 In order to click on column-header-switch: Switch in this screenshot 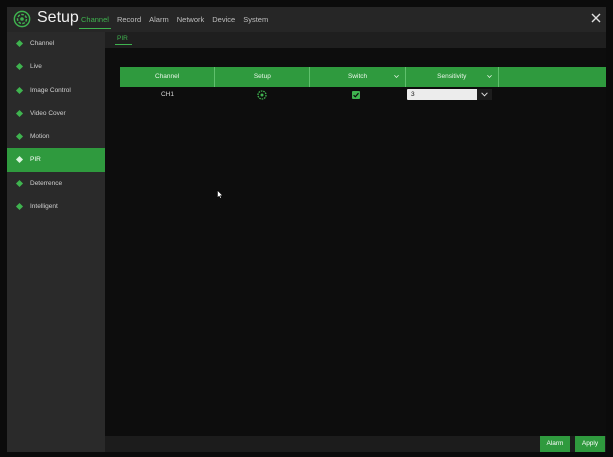, I will do `click(358, 77)`.